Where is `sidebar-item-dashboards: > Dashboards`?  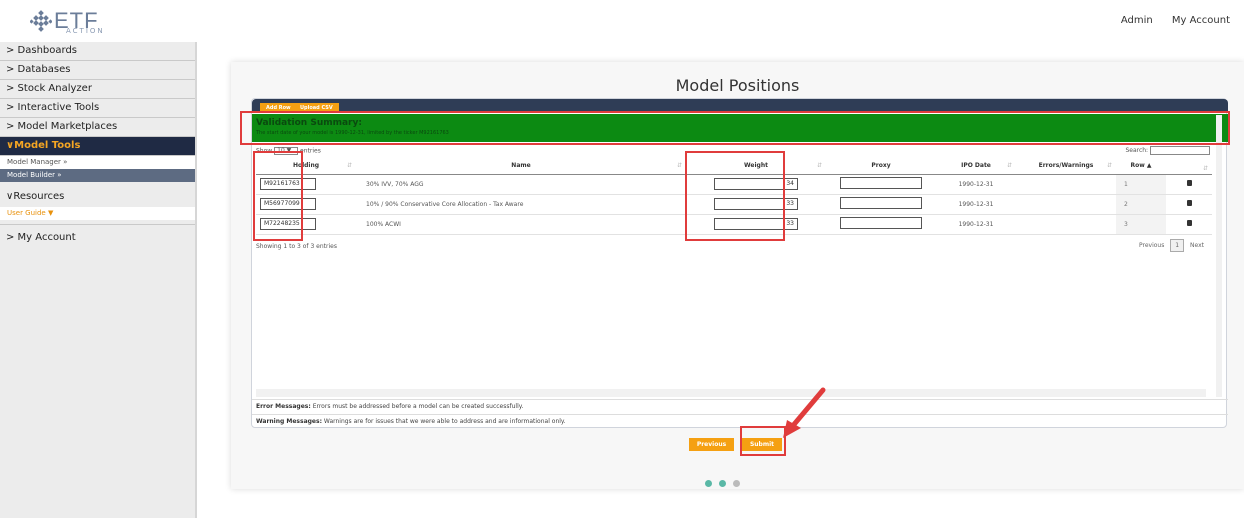
sidebar-item-dashboards: > Dashboards is located at coordinates (97, 51).